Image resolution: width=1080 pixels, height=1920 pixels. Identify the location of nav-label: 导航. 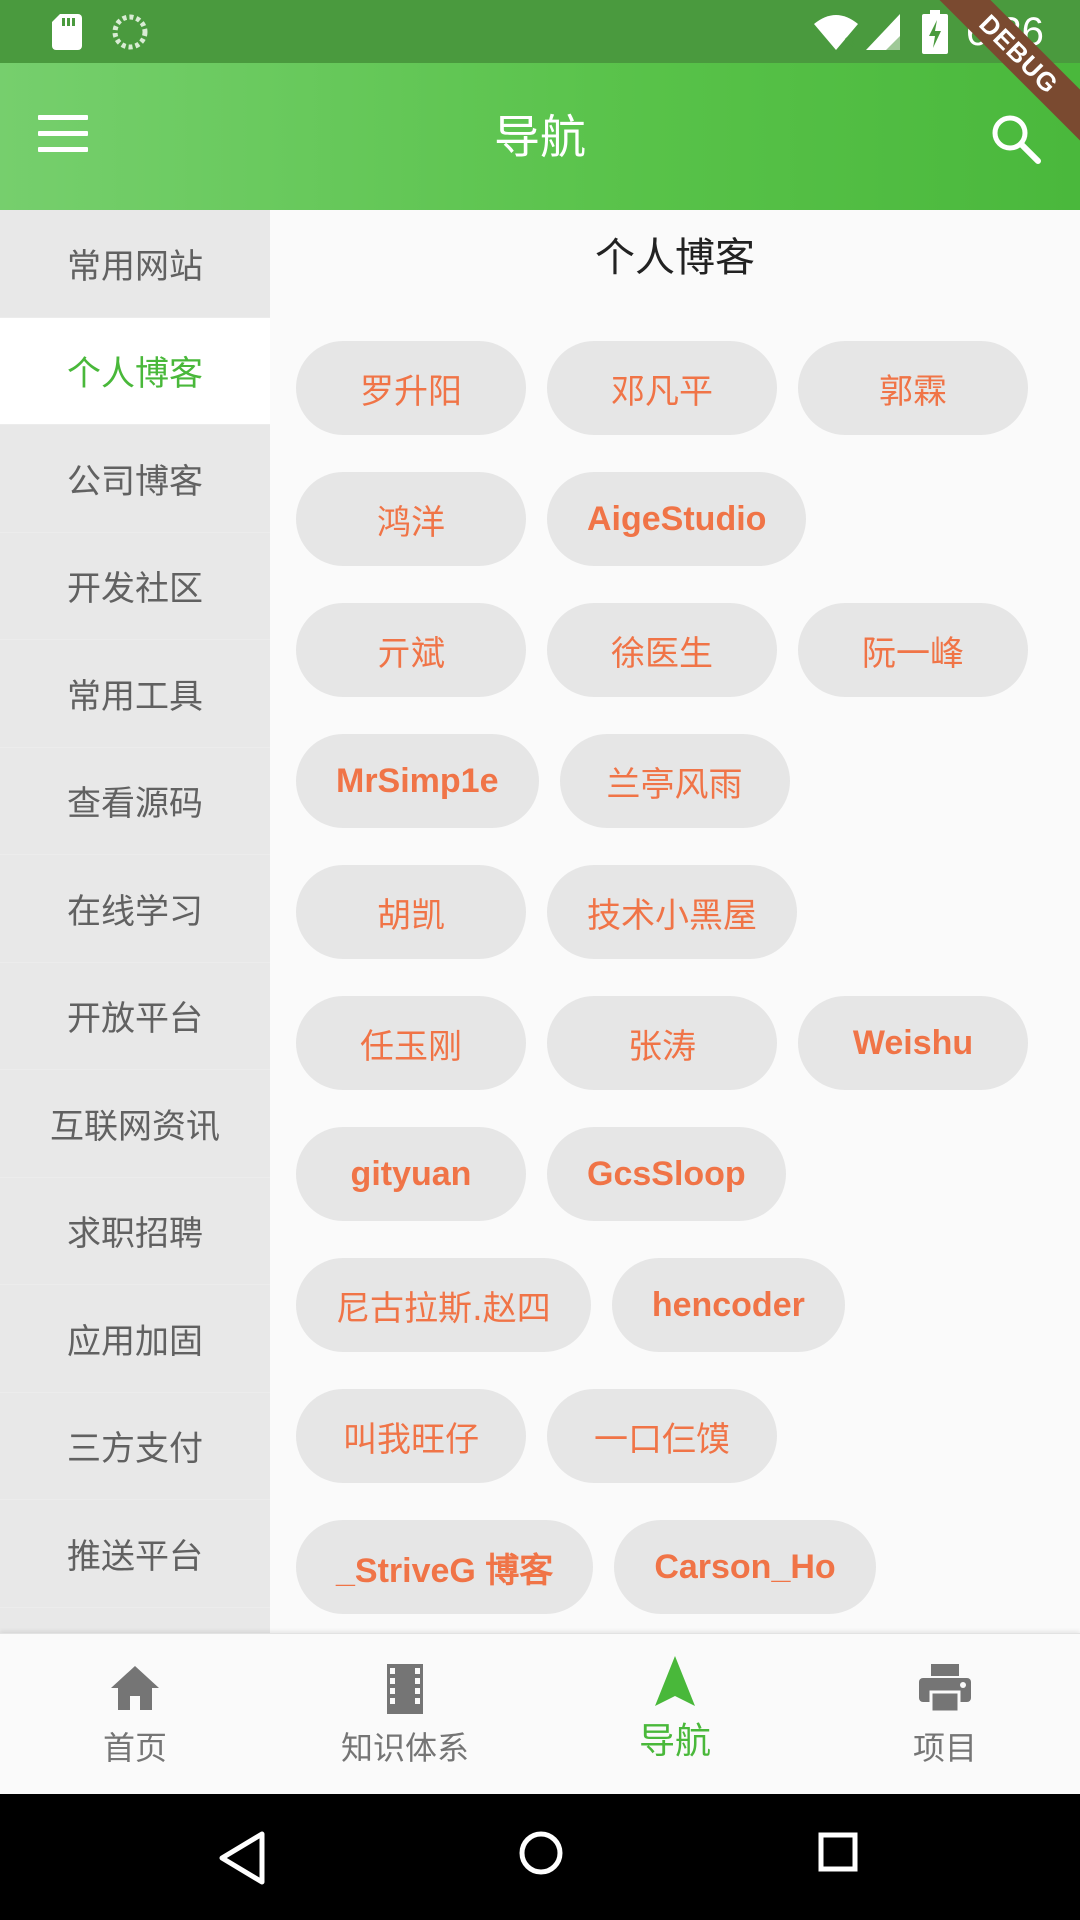
(674, 1741).